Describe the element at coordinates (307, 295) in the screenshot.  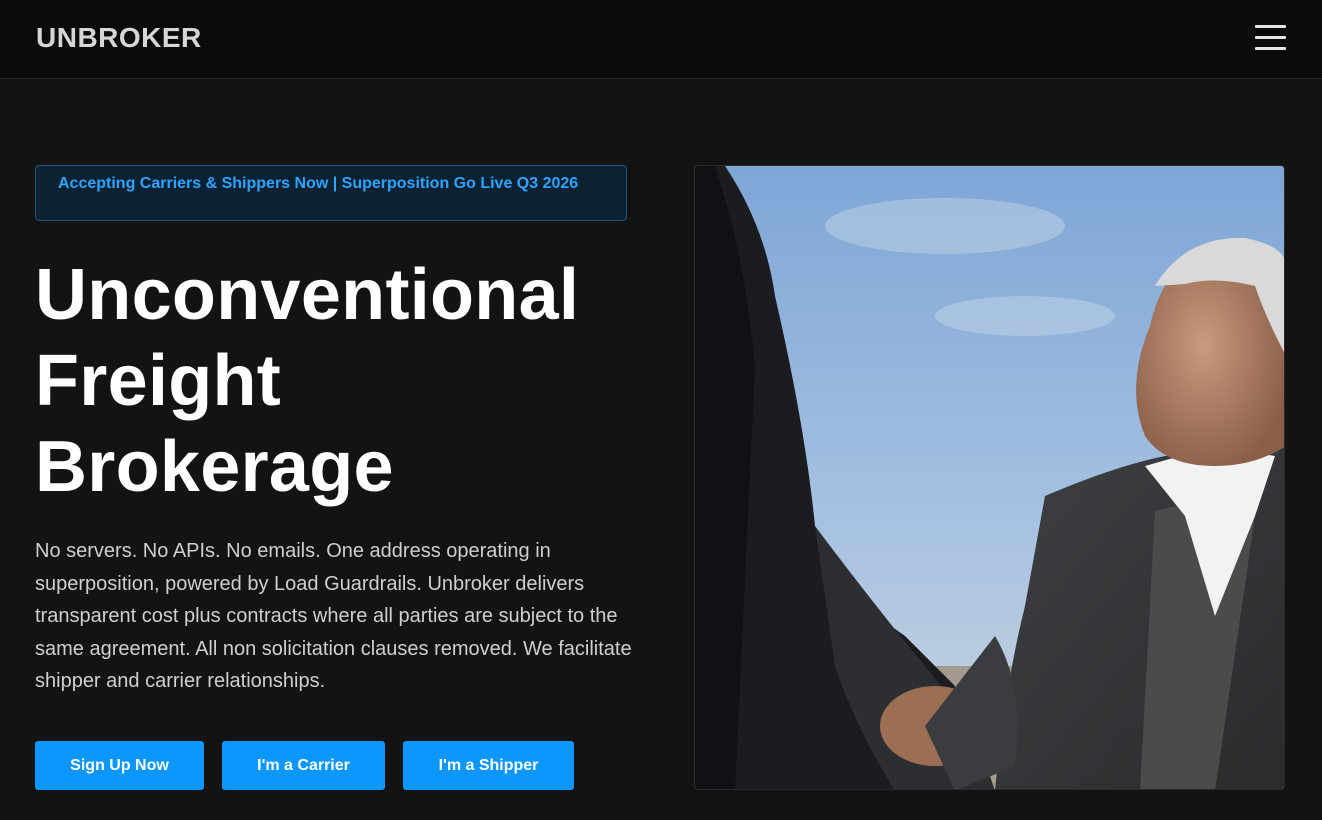
I see `hero-title-line: Unconventional` at that location.